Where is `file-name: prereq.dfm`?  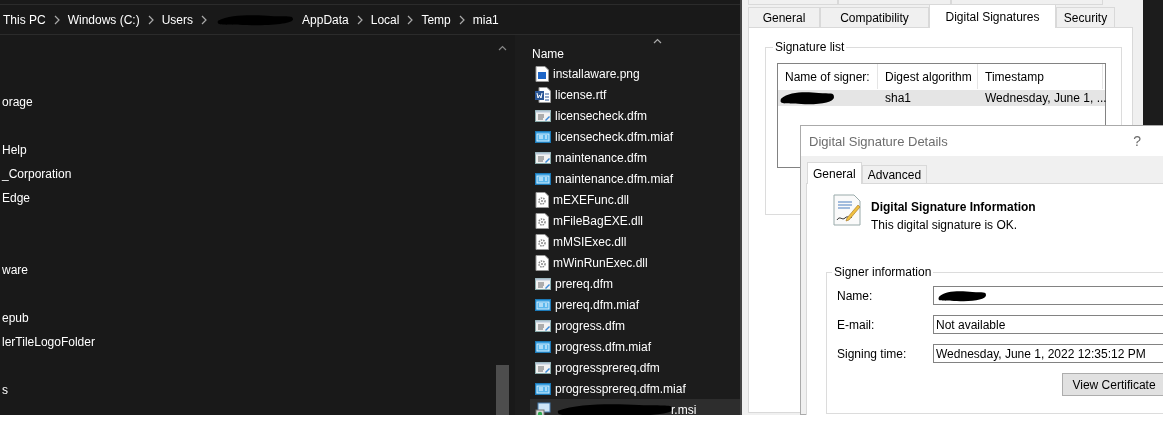
file-name: prereq.dfm is located at coordinates (584, 283).